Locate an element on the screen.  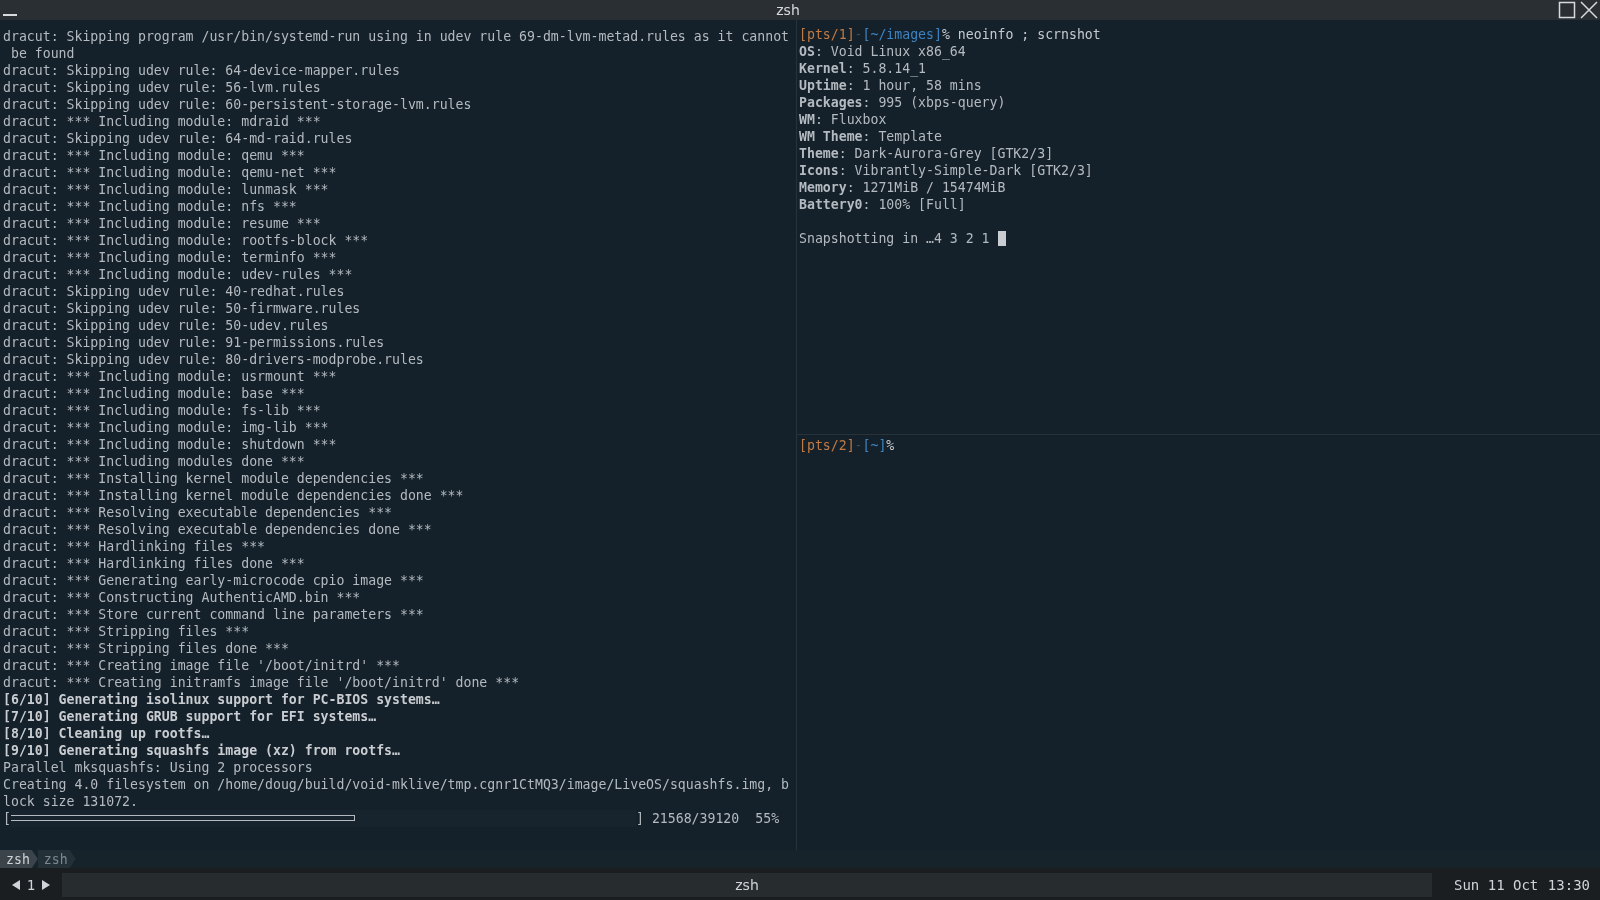
terminal-line: dracut: *** Resolving executable dependencies *** is located at coordinates (198, 512).